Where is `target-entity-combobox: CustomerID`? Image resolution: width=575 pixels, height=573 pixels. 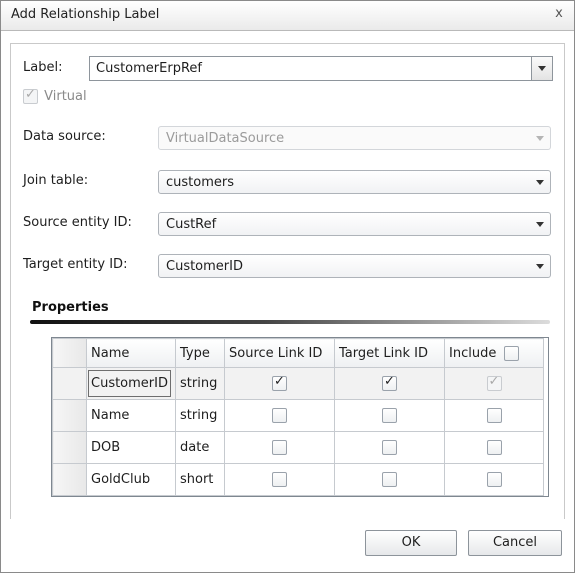 target-entity-combobox: CustomerID is located at coordinates (354, 266).